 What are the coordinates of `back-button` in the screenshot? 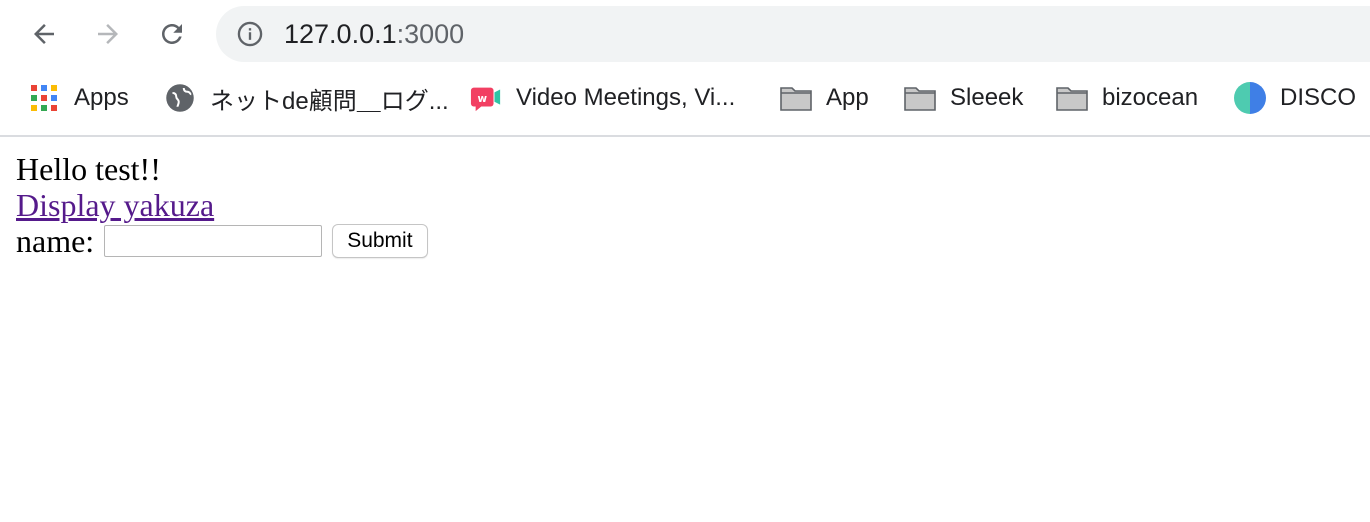 It's located at (44, 34).